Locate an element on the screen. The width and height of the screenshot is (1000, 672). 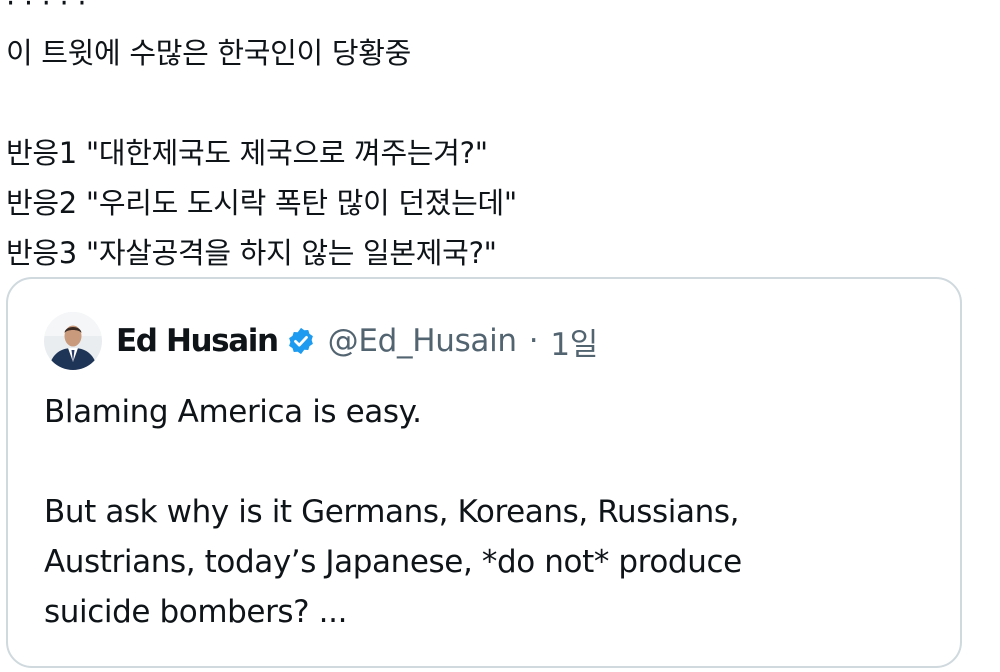
tweet-line-clipped: · · · · · is located at coordinates (46, 10).